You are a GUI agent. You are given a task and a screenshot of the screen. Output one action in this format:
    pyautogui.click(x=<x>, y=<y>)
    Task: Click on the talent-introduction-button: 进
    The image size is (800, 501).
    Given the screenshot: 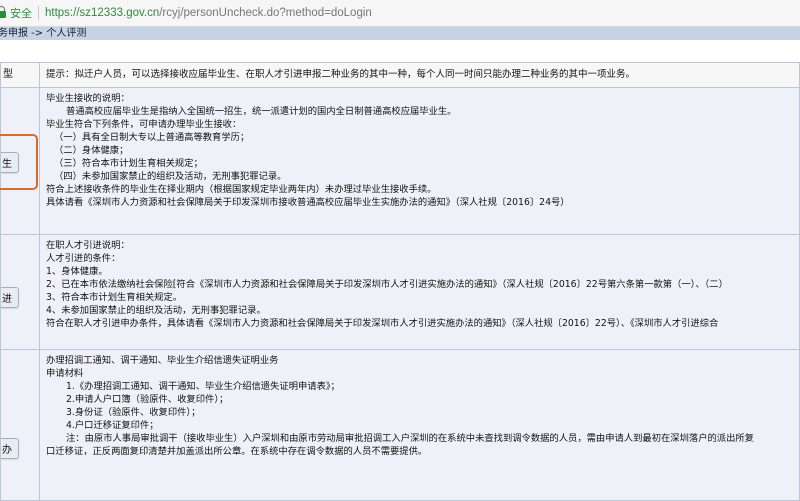 What is the action you would take?
    pyautogui.click(x=10, y=297)
    